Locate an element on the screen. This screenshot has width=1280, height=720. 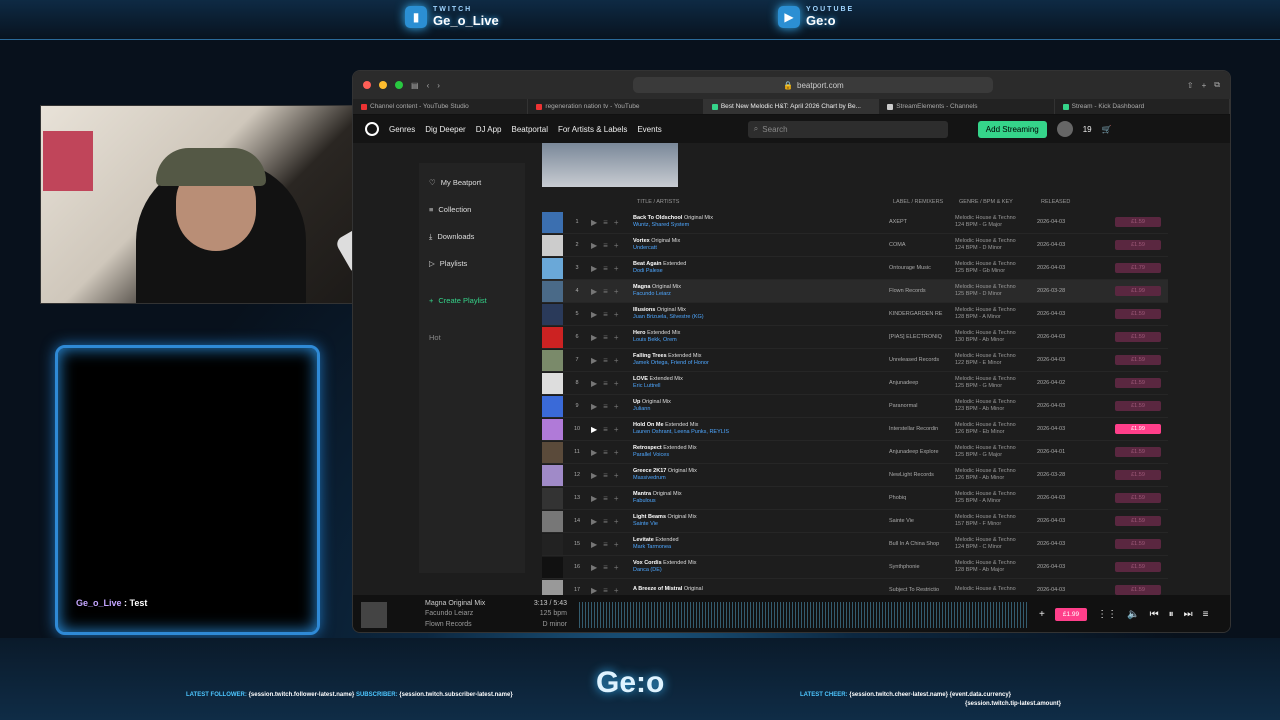
track-title: Beat Again is located at coordinates (647, 264).